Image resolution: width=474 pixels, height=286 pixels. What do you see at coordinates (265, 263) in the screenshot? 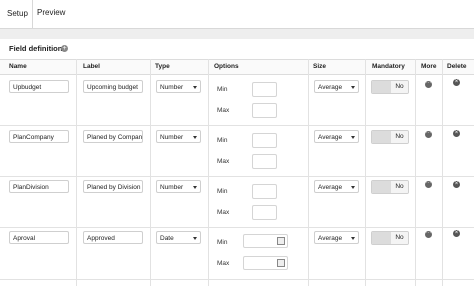
I see `max-date-input` at bounding box center [265, 263].